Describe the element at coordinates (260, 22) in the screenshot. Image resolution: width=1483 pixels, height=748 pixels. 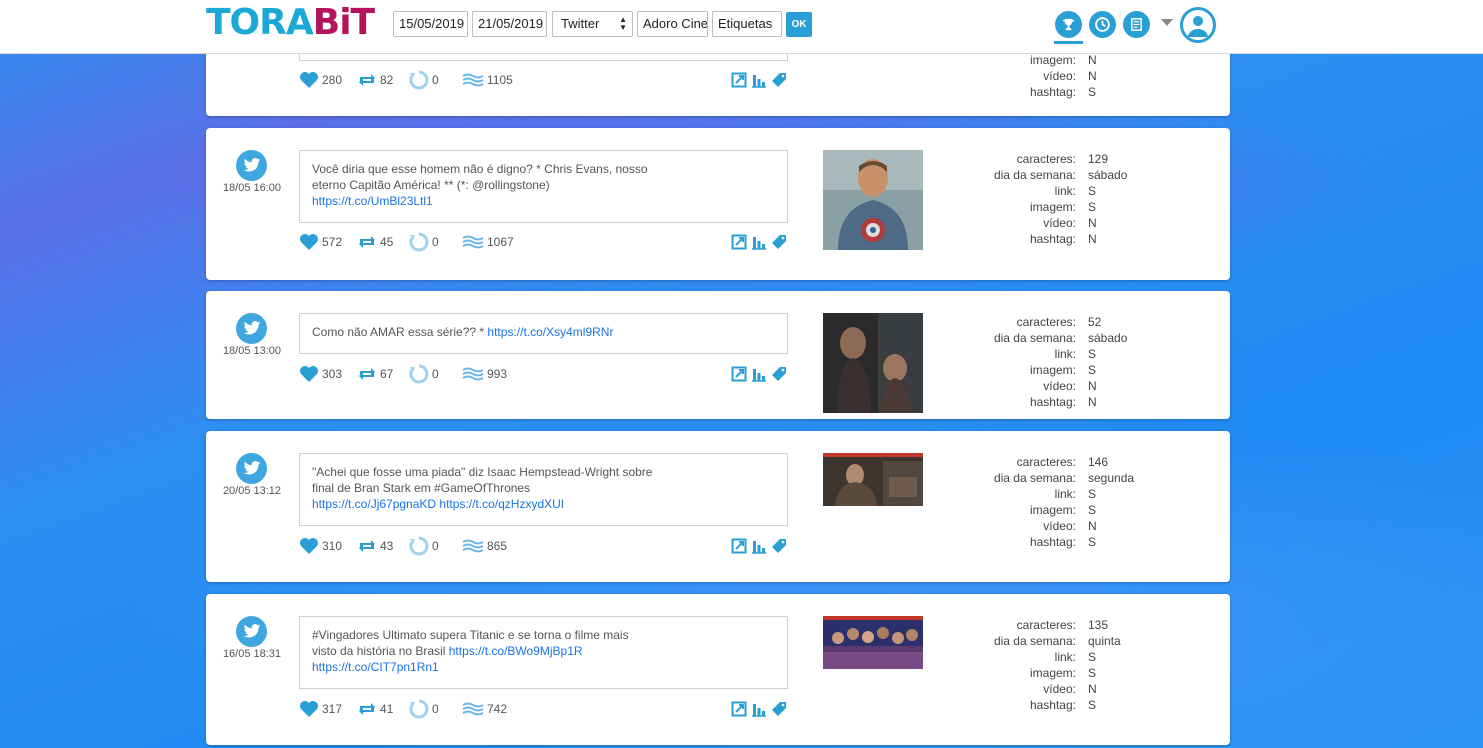
I see `logo-part1: TORA` at that location.